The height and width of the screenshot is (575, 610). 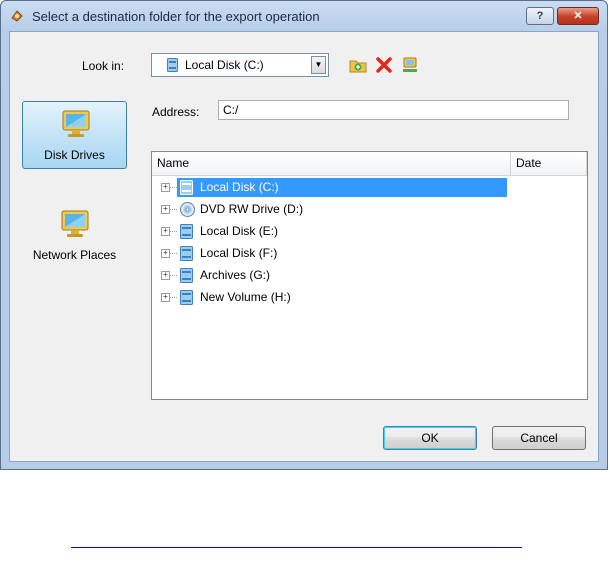 I want to click on network-drive-icon, so click(x=410, y=65).